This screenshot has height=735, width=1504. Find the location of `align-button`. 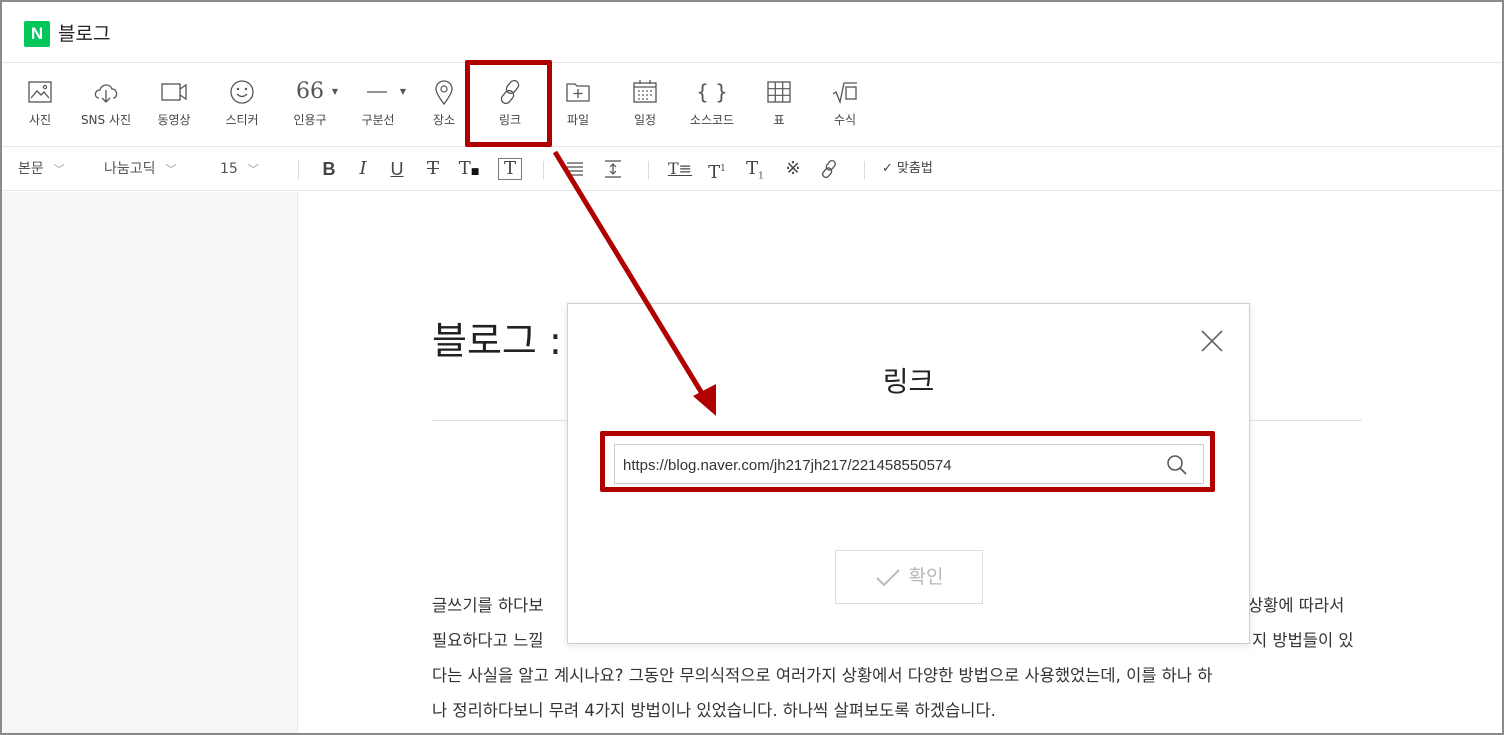

align-button is located at coordinates (575, 169).